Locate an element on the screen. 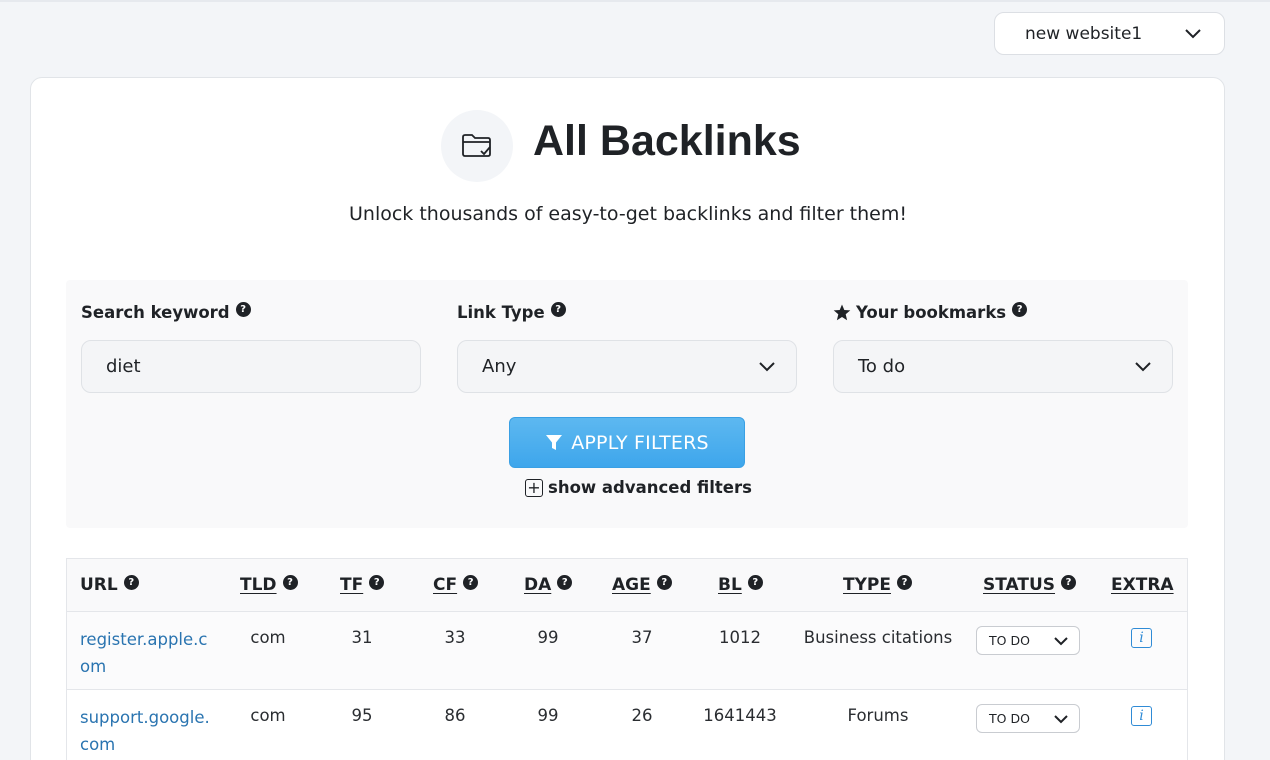  row-url-link: register.apple.com is located at coordinates (147, 653).